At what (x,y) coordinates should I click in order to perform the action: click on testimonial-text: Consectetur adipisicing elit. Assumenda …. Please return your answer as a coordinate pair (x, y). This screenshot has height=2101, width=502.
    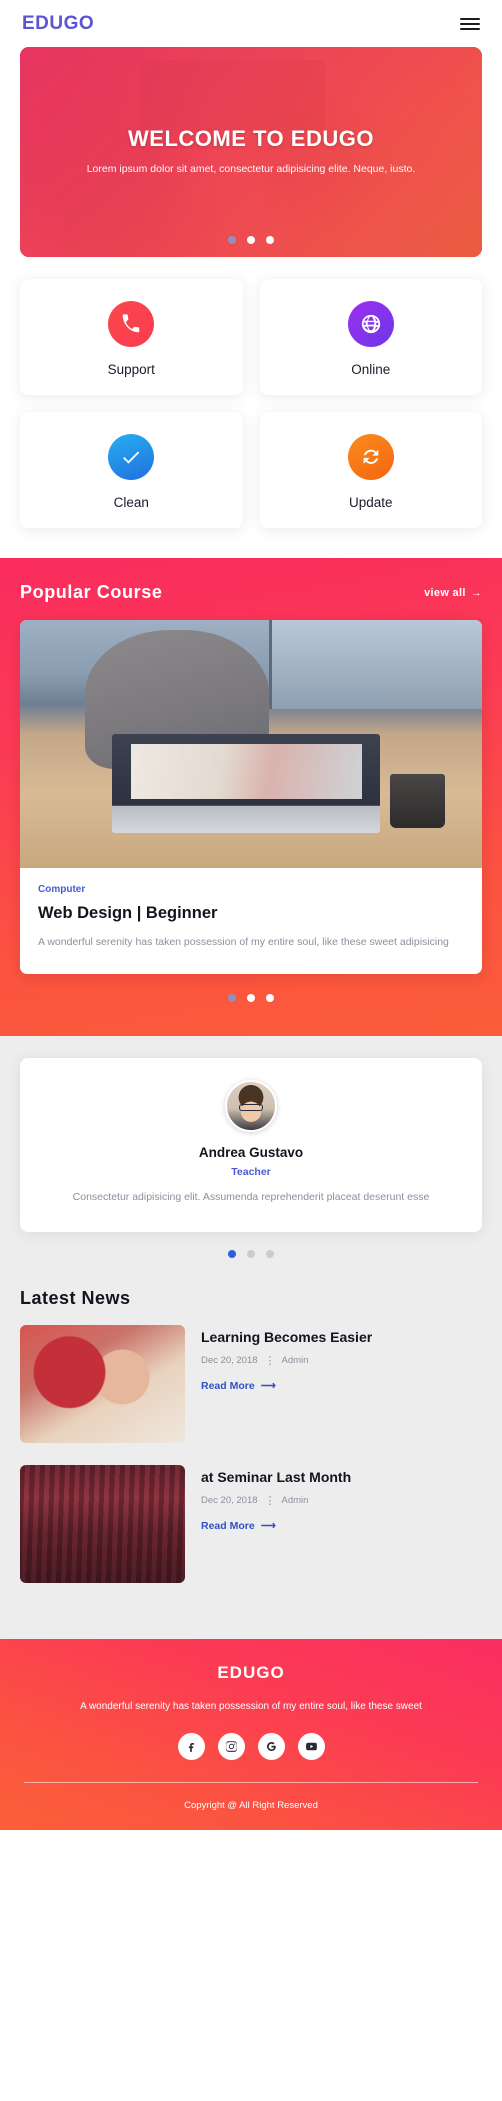
    Looking at the image, I should click on (251, 1196).